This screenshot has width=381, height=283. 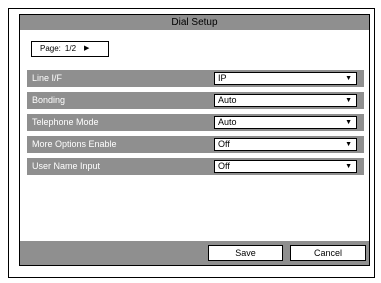 I want to click on user-name-input-select: Off ▼, so click(x=285, y=166).